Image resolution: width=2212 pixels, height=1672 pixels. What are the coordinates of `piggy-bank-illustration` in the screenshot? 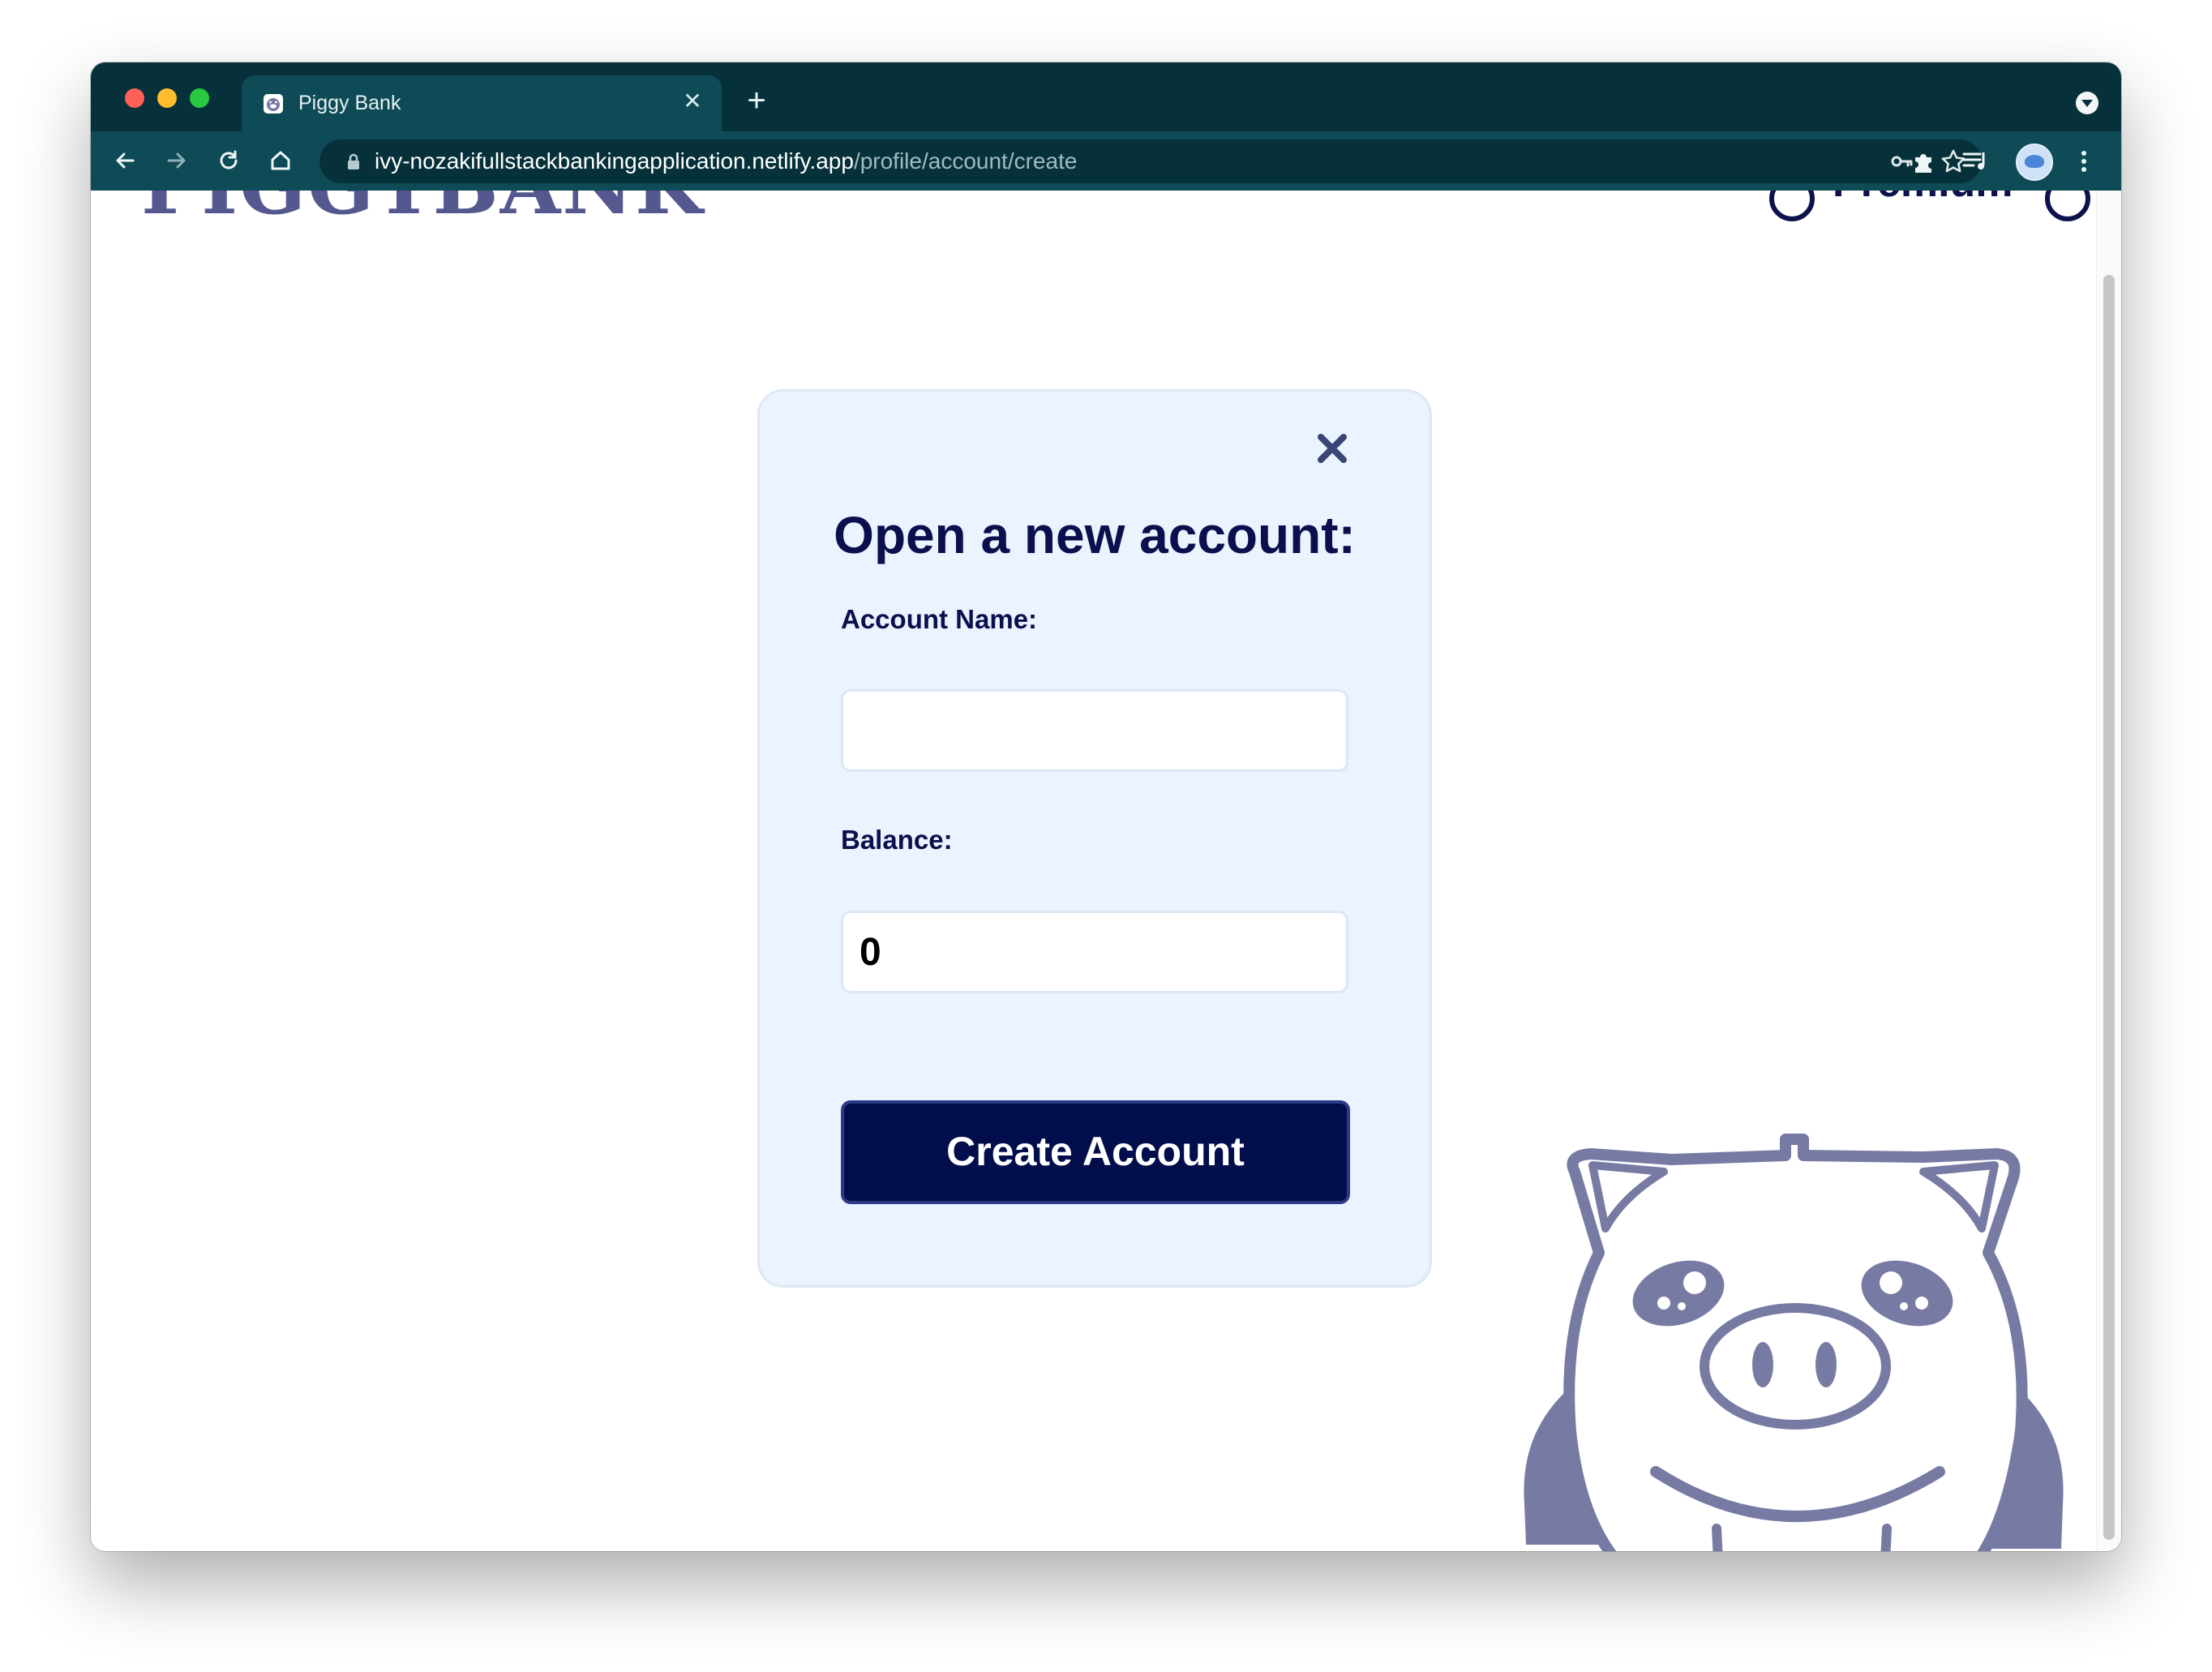 It's located at (1794, 1342).